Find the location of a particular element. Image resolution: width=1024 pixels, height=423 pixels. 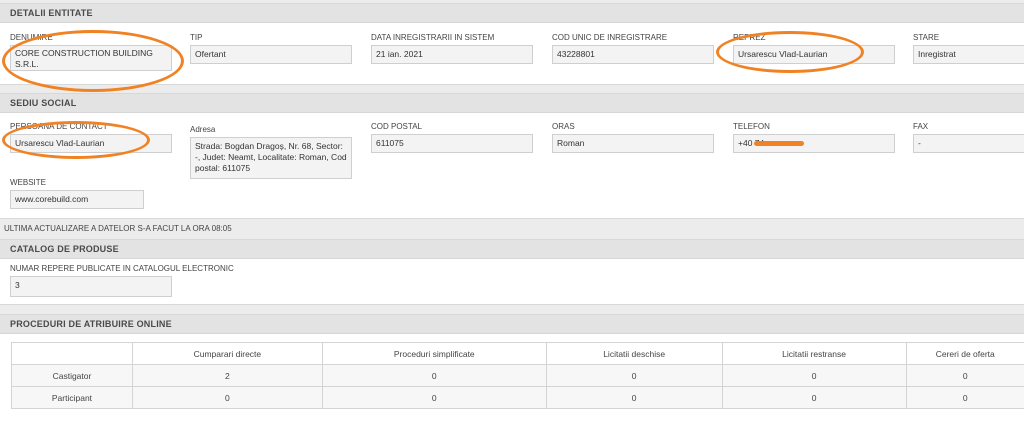

row-label: Participant is located at coordinates (72, 398).